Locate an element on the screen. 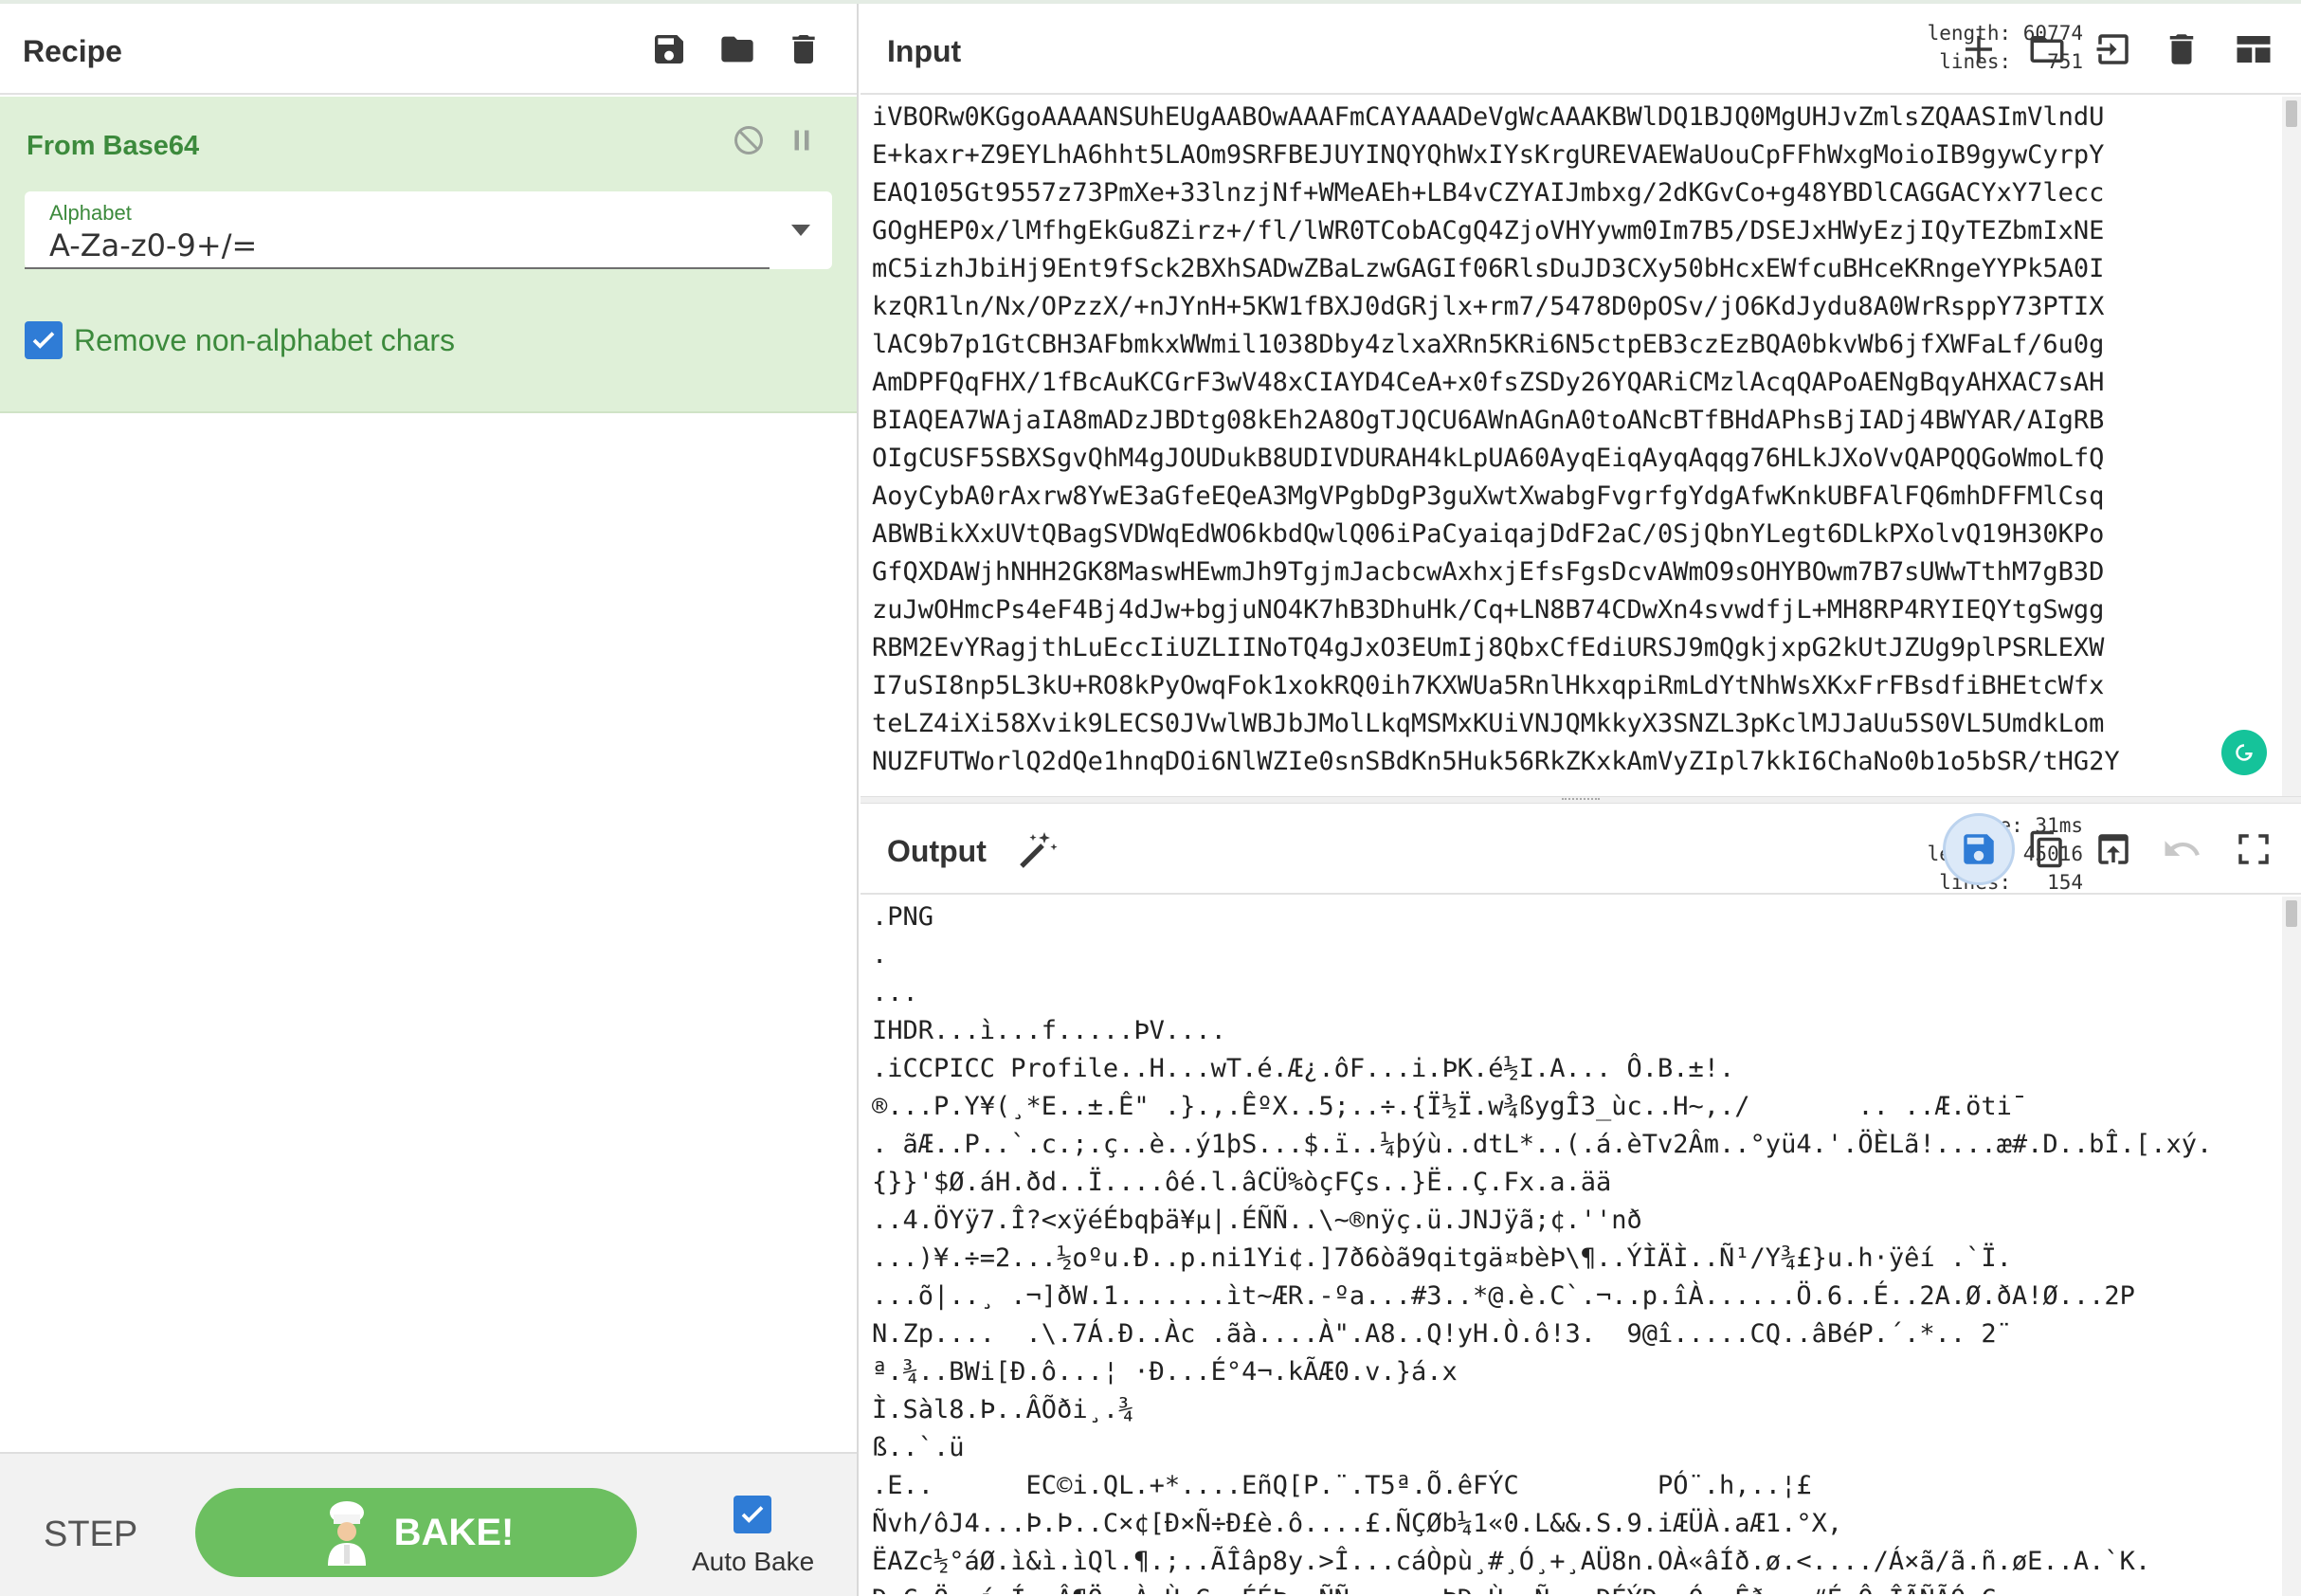  alphabet-select: Alphabet A-Za-z0-9+/= is located at coordinates (428, 230).